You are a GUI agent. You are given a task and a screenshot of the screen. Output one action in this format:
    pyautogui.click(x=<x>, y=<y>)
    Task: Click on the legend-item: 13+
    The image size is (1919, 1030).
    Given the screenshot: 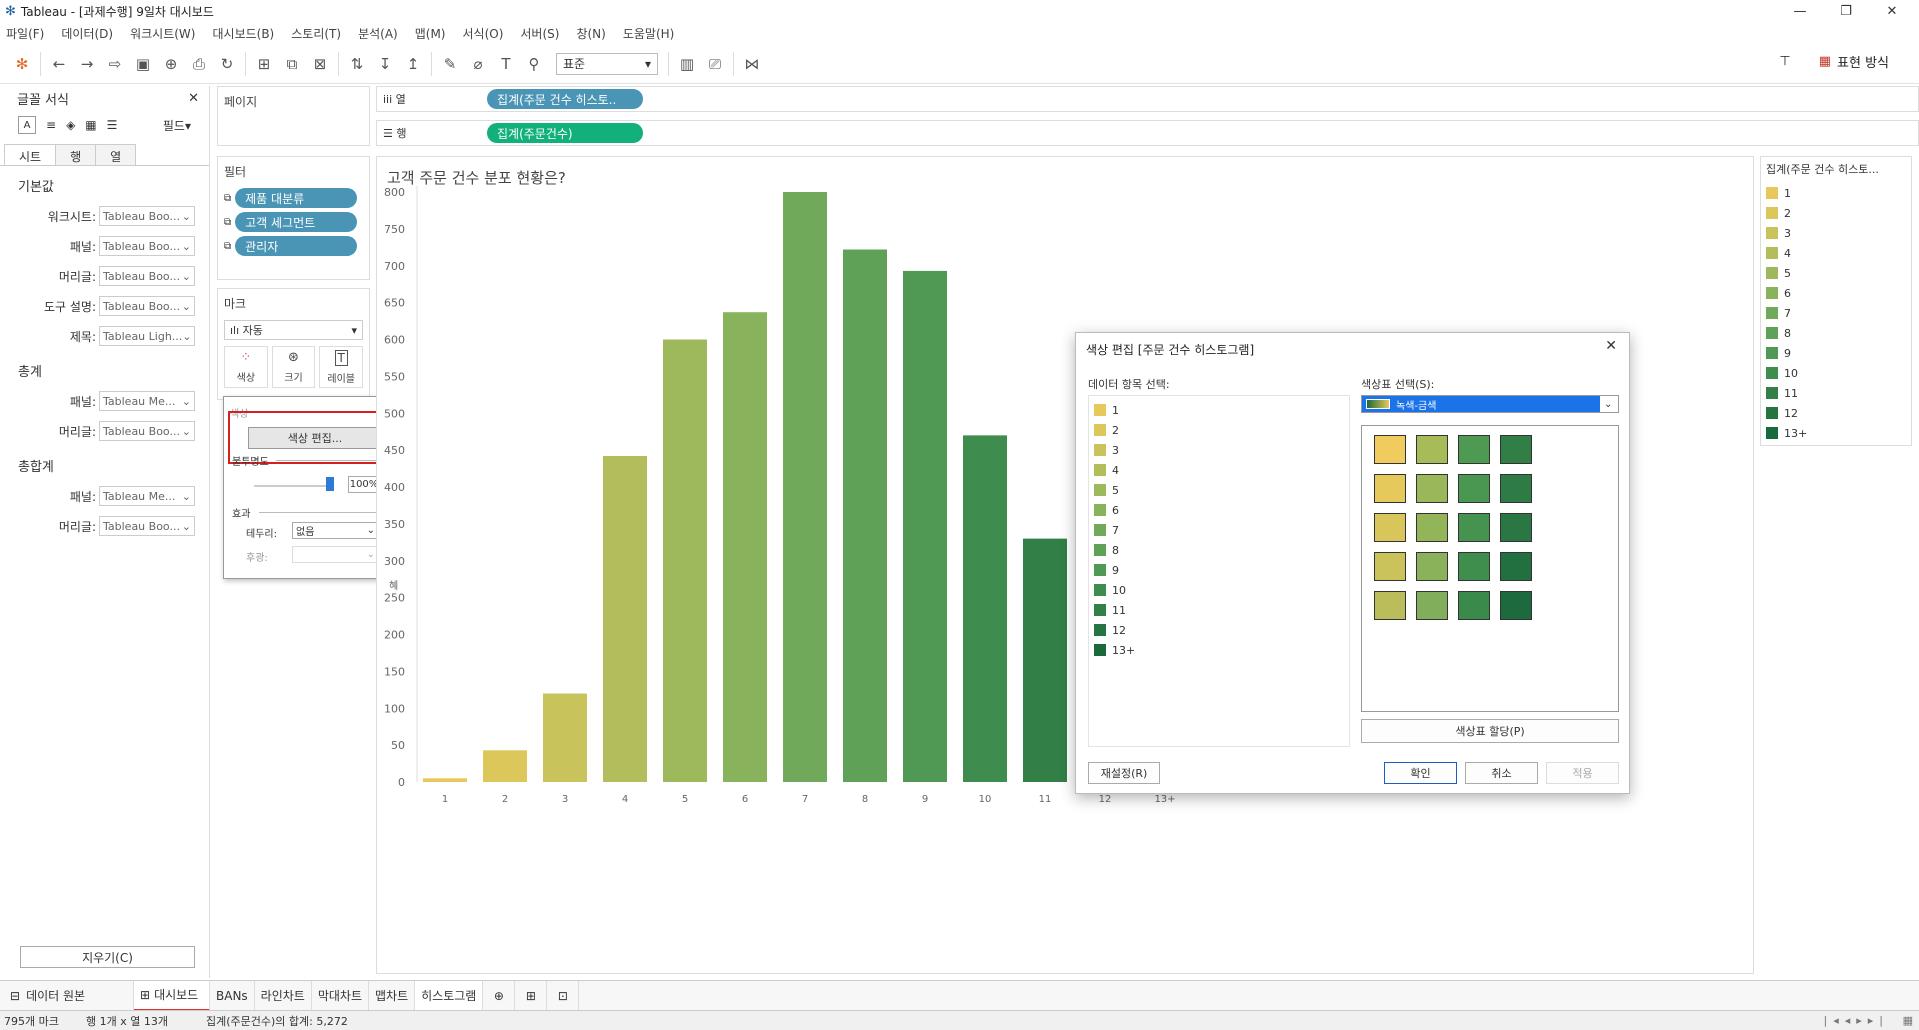 What is the action you would take?
    pyautogui.click(x=1836, y=433)
    